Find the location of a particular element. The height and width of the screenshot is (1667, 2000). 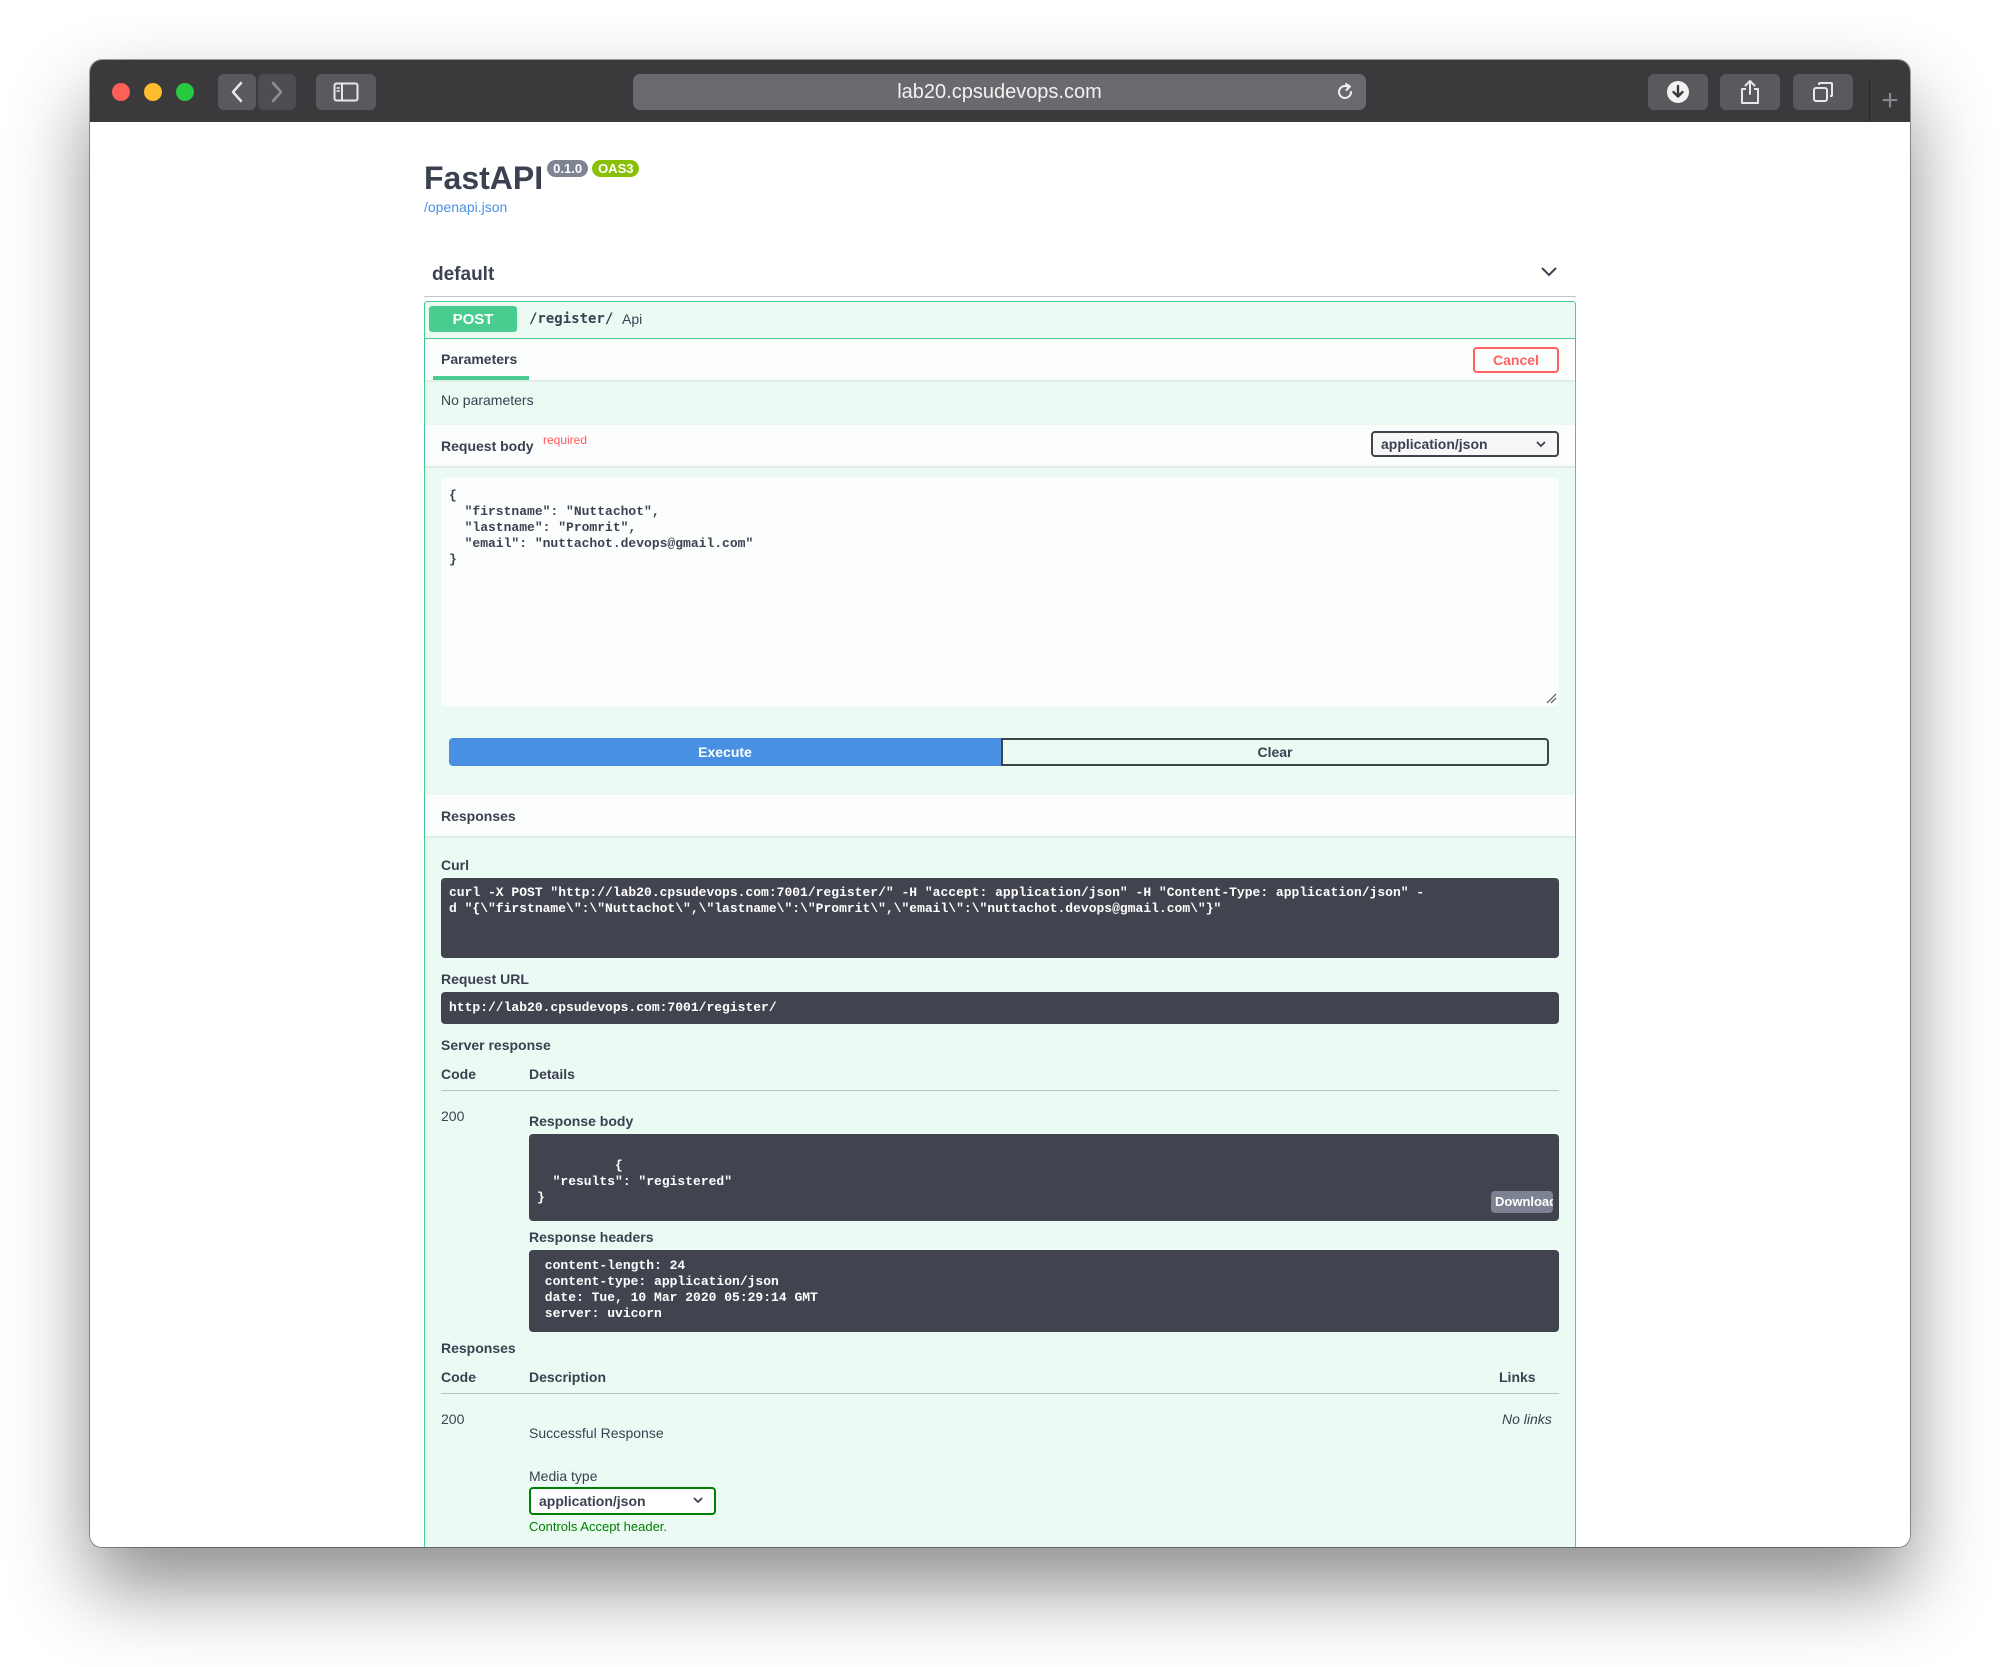

forward-button is located at coordinates (277, 92).